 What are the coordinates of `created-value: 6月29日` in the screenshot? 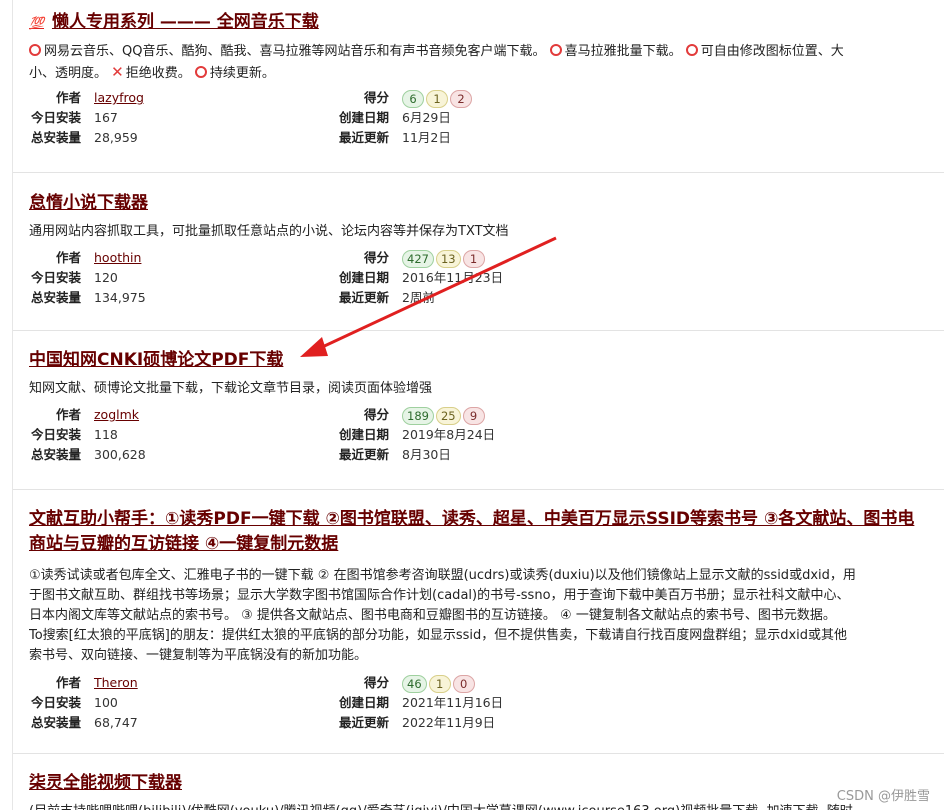 It's located at (426, 117).